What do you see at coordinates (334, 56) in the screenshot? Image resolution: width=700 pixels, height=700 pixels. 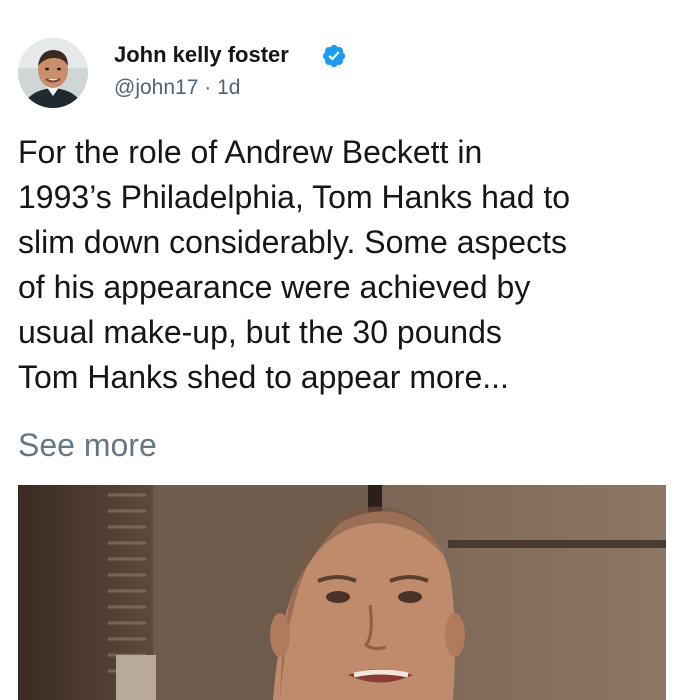 I see `verified-badge-icon` at bounding box center [334, 56].